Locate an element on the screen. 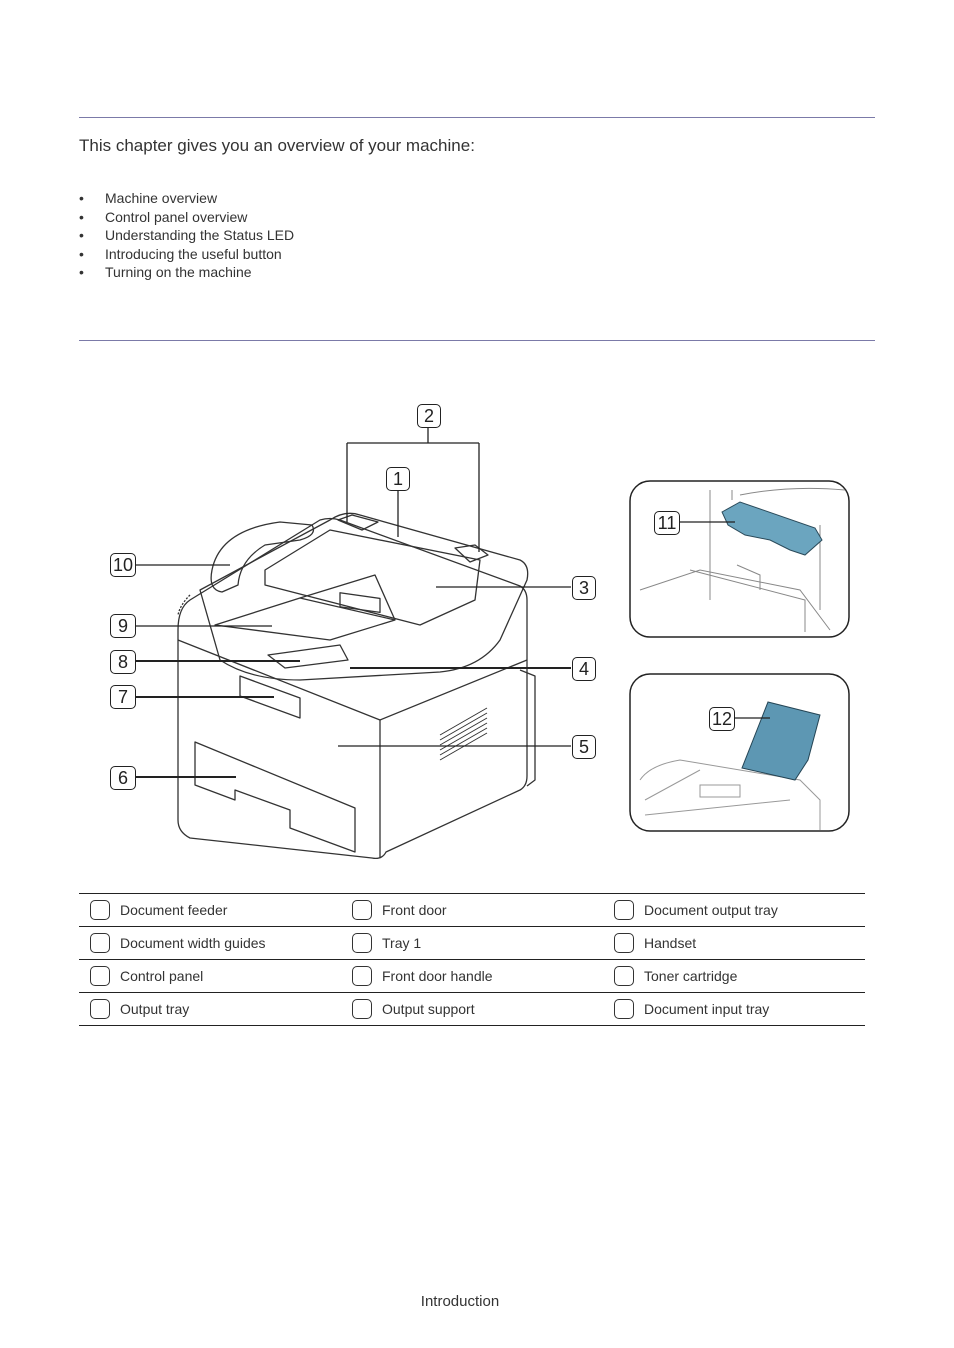 The width and height of the screenshot is (954, 1348). part-label: Output tray is located at coordinates (155, 1009).